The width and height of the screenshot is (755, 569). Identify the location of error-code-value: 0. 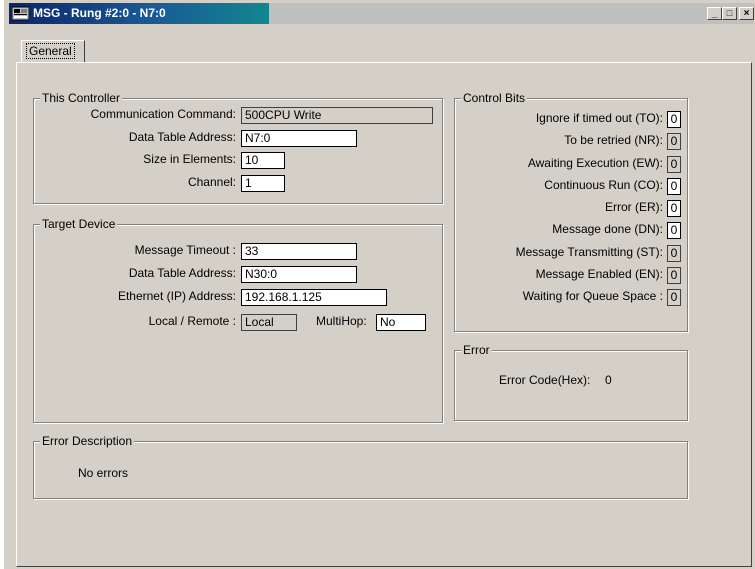
(608, 380).